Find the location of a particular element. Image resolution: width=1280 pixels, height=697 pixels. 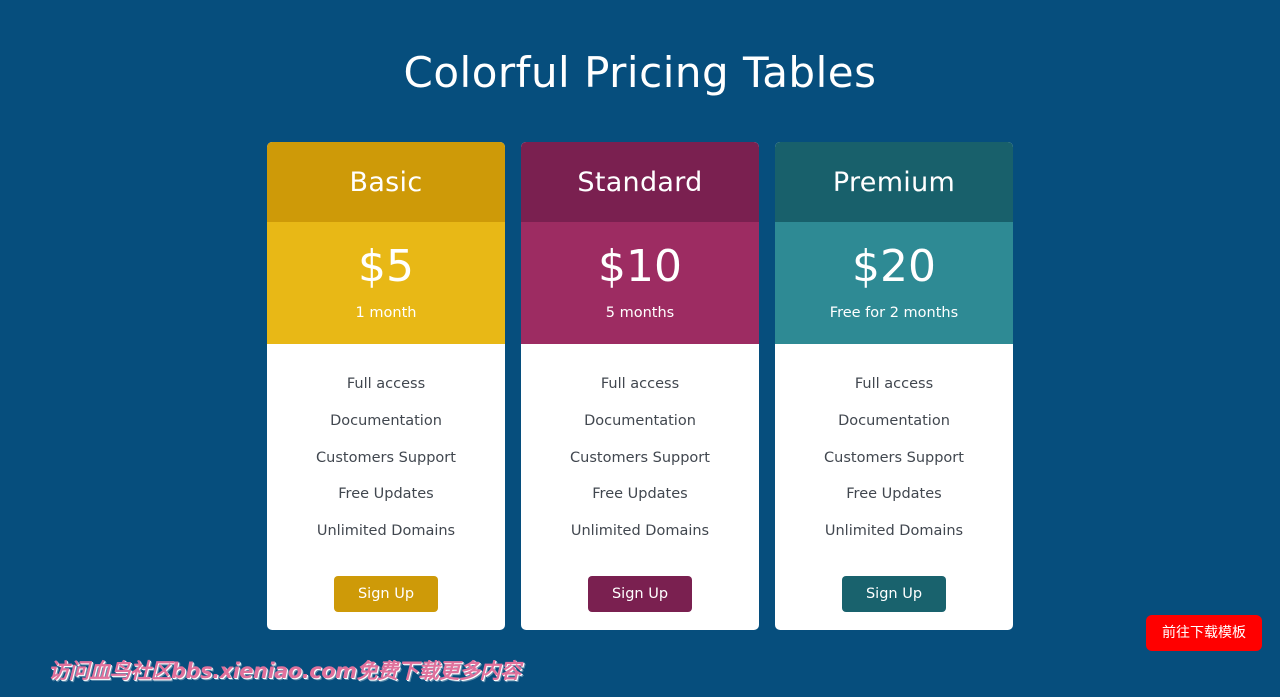

signup-wrap-basic: Sign Up is located at coordinates (386, 583).